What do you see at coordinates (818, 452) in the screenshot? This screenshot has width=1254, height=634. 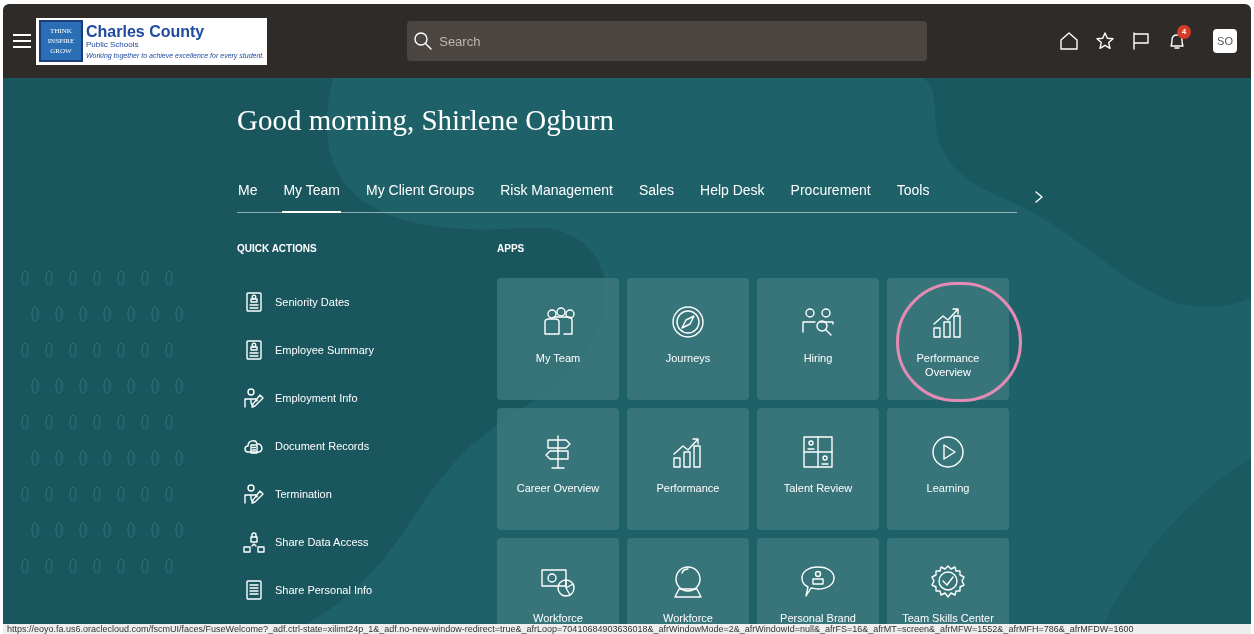 I see `grid-people-icon` at bounding box center [818, 452].